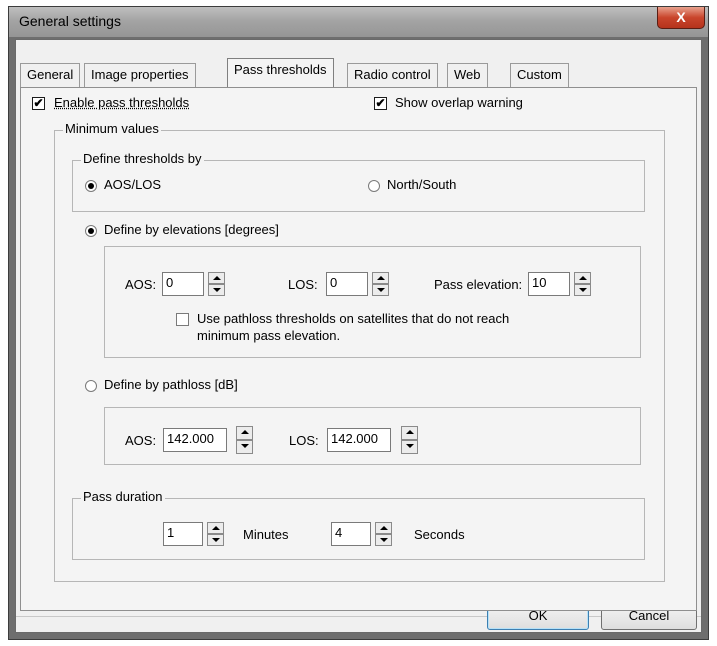 The width and height of the screenshot is (717, 646). What do you see at coordinates (303, 284) in the screenshot?
I see `elevation-los-label: LOS:` at bounding box center [303, 284].